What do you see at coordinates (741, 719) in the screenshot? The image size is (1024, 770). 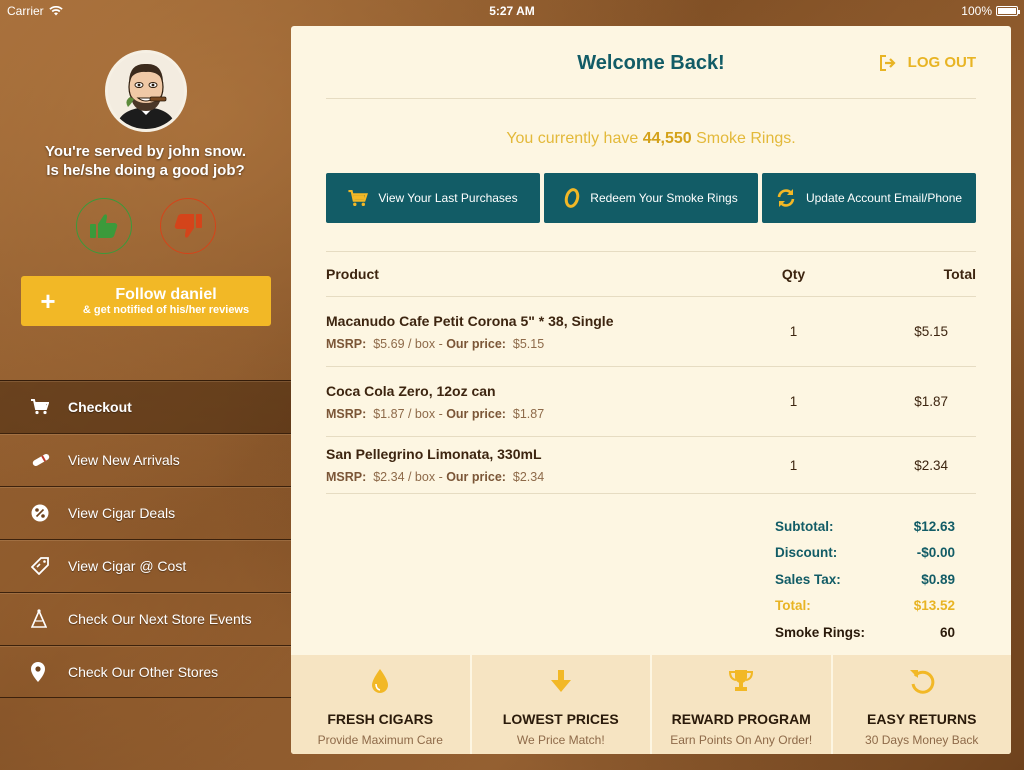 I see `feature-title: REWARD PROGRAM` at bounding box center [741, 719].